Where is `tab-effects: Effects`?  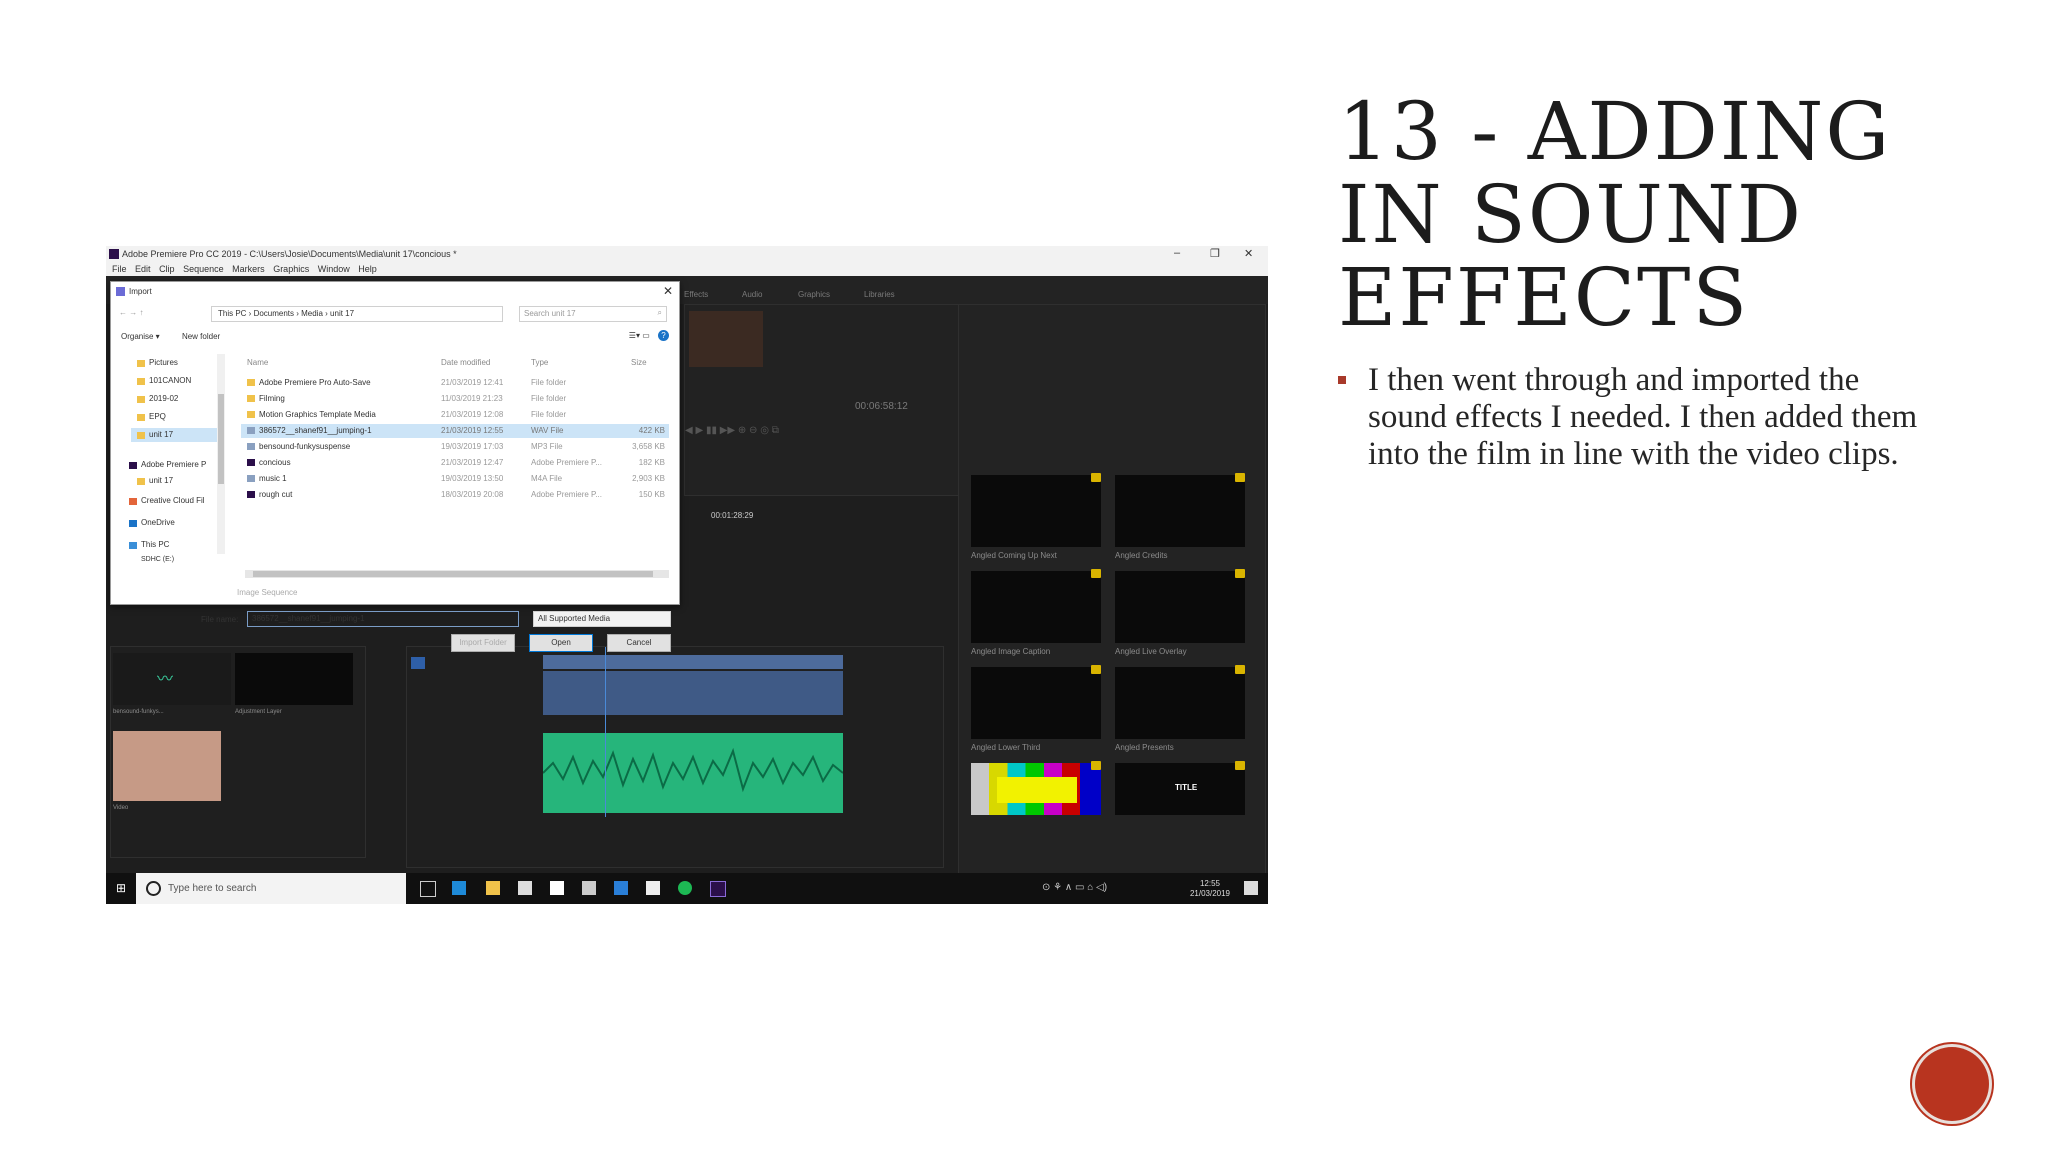
tab-effects: Effects is located at coordinates (696, 294).